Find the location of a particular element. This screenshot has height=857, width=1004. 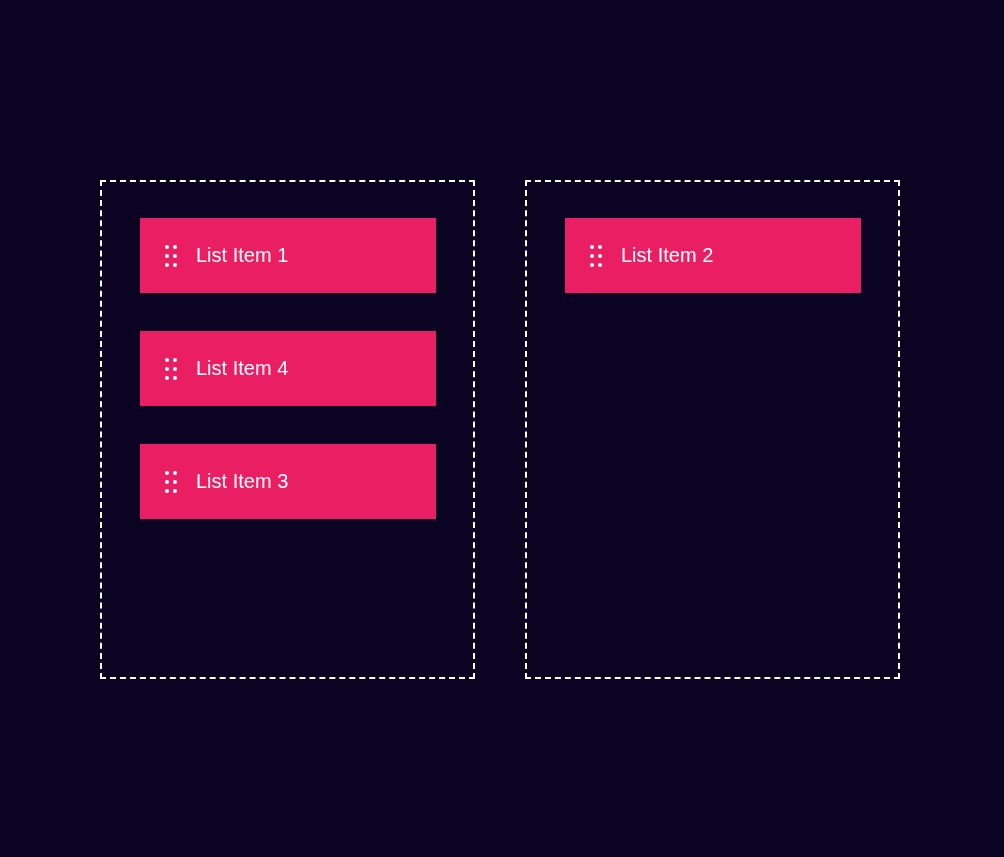

list-item: List Item 3 is located at coordinates (288, 481).